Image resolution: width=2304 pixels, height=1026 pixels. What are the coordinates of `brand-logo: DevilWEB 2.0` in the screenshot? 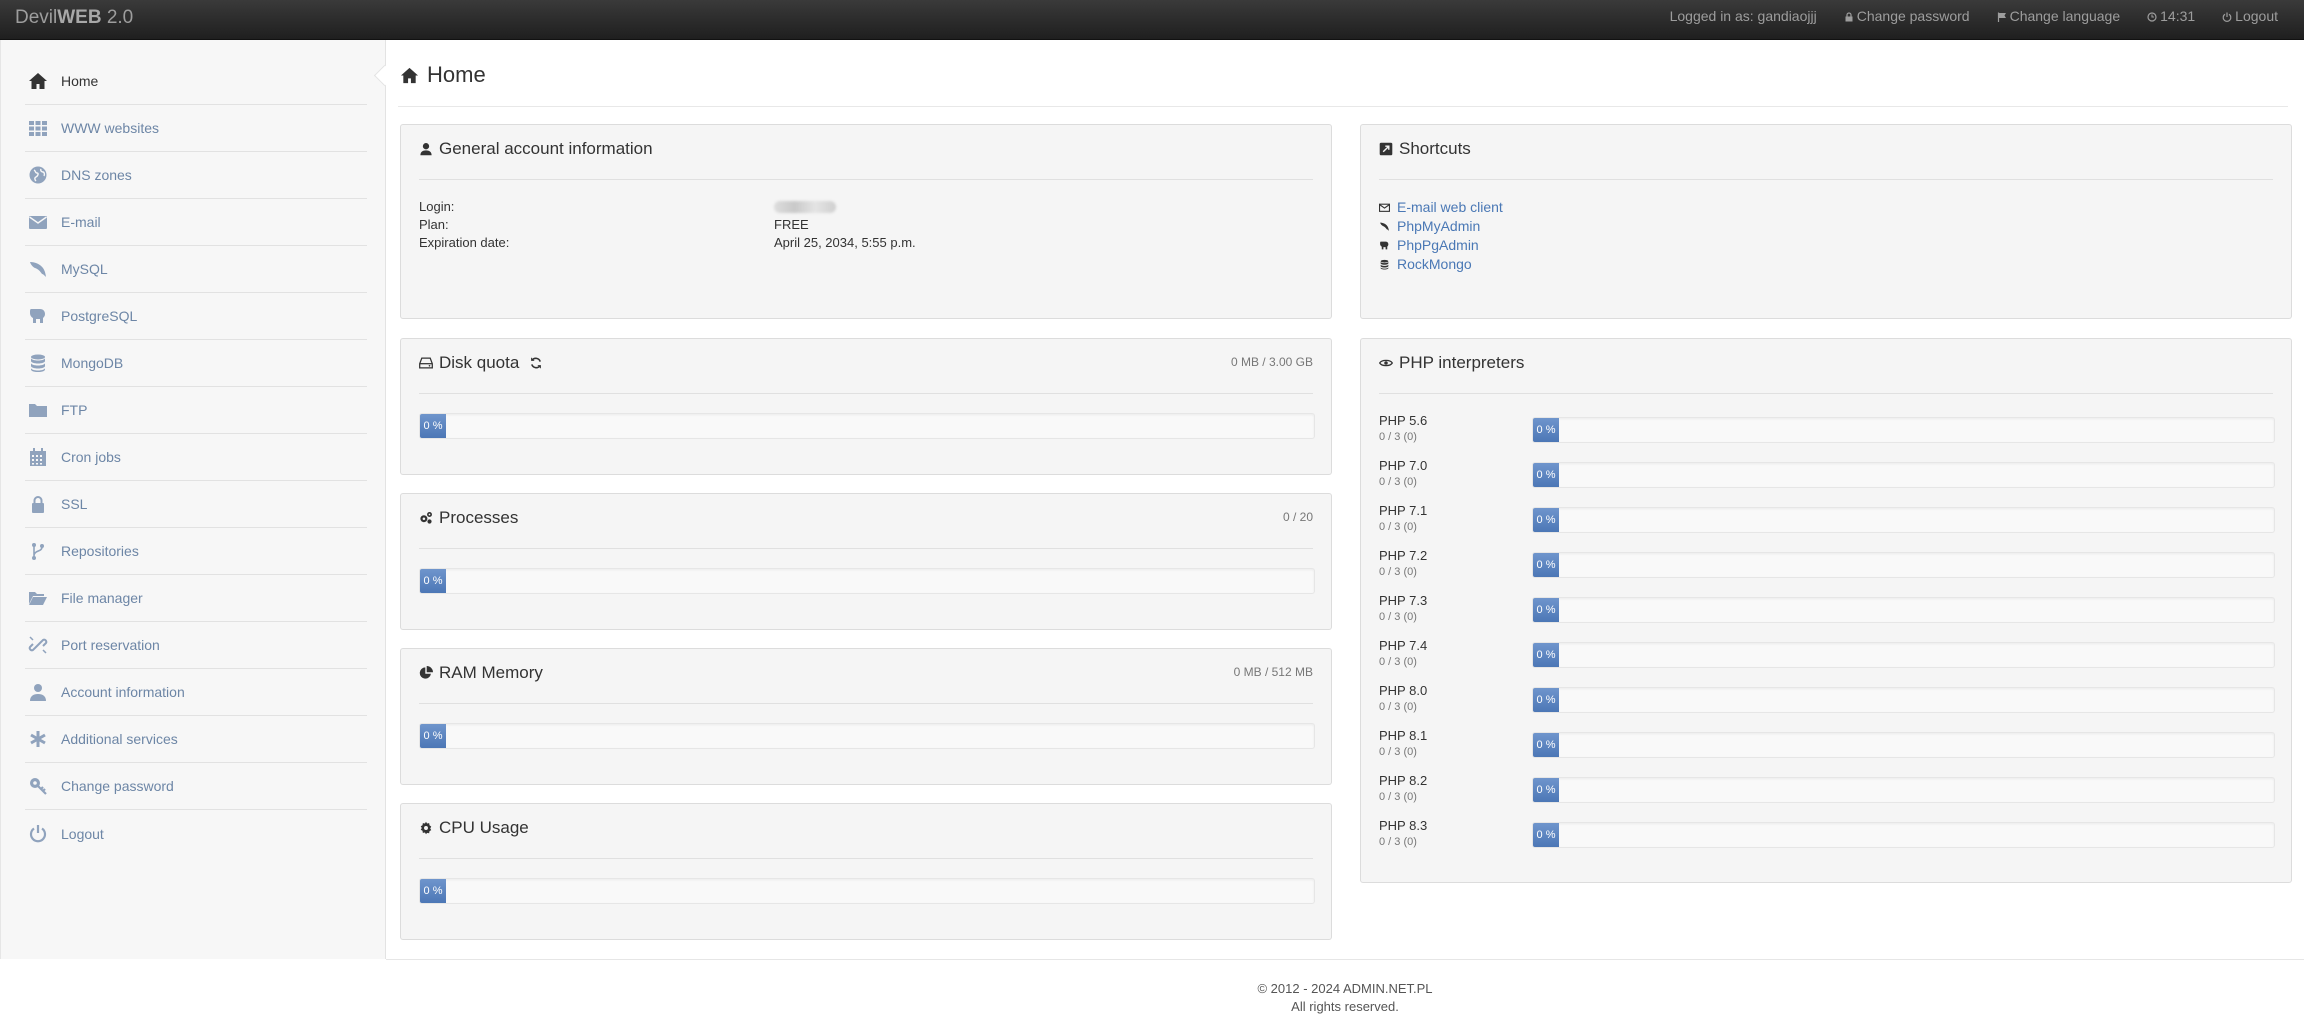 It's located at (74, 18).